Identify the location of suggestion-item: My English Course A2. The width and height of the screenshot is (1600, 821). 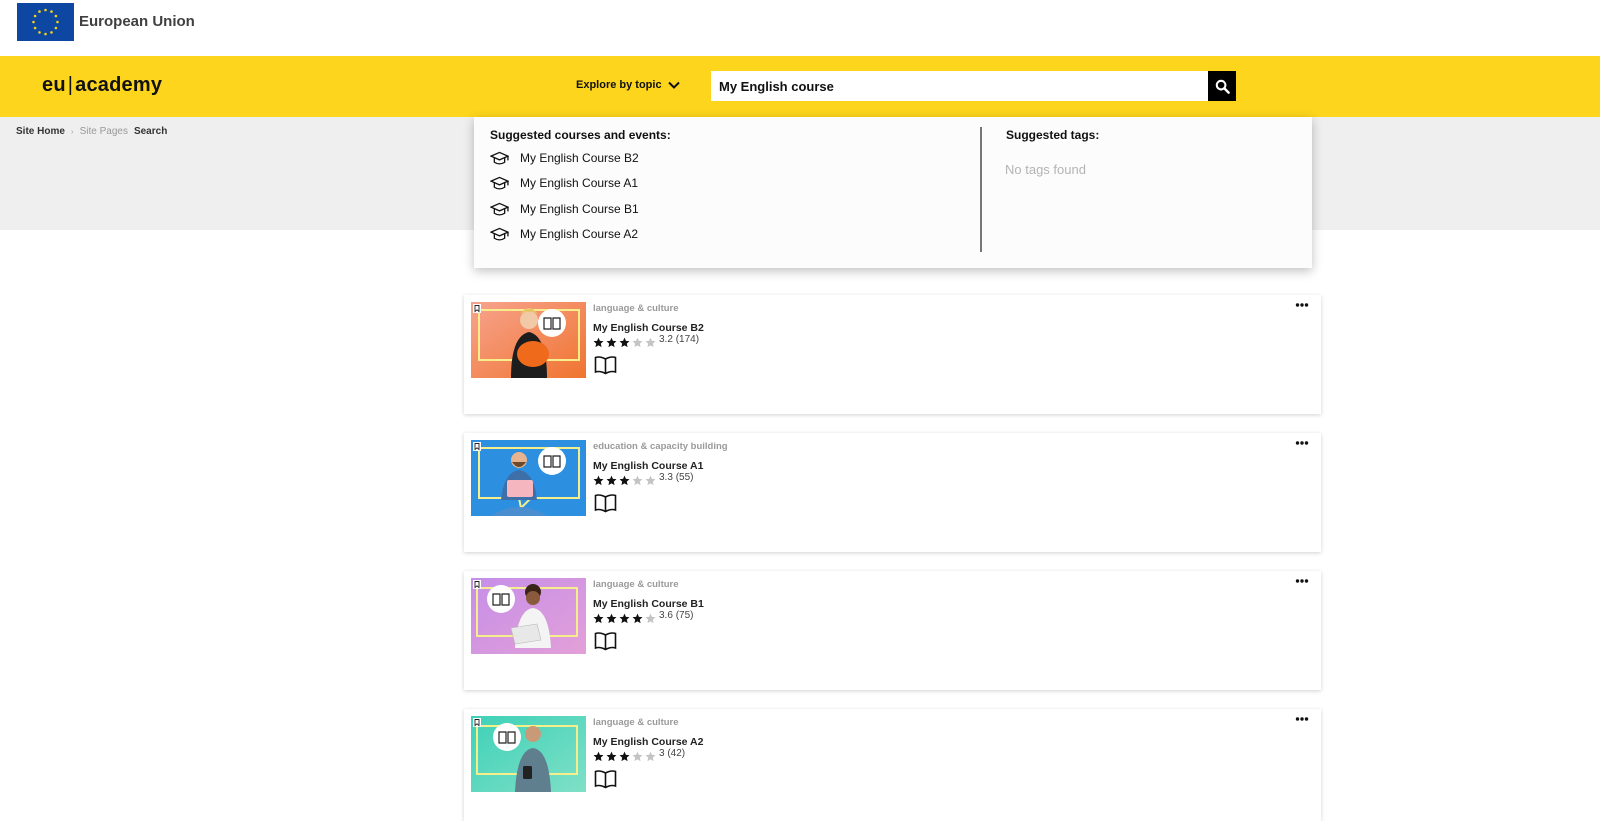
(564, 234).